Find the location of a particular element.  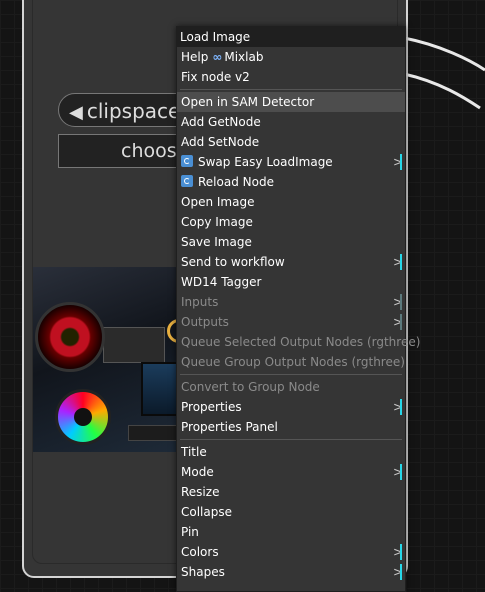

menu-item-label: Fix node v2 is located at coordinates (215, 77).